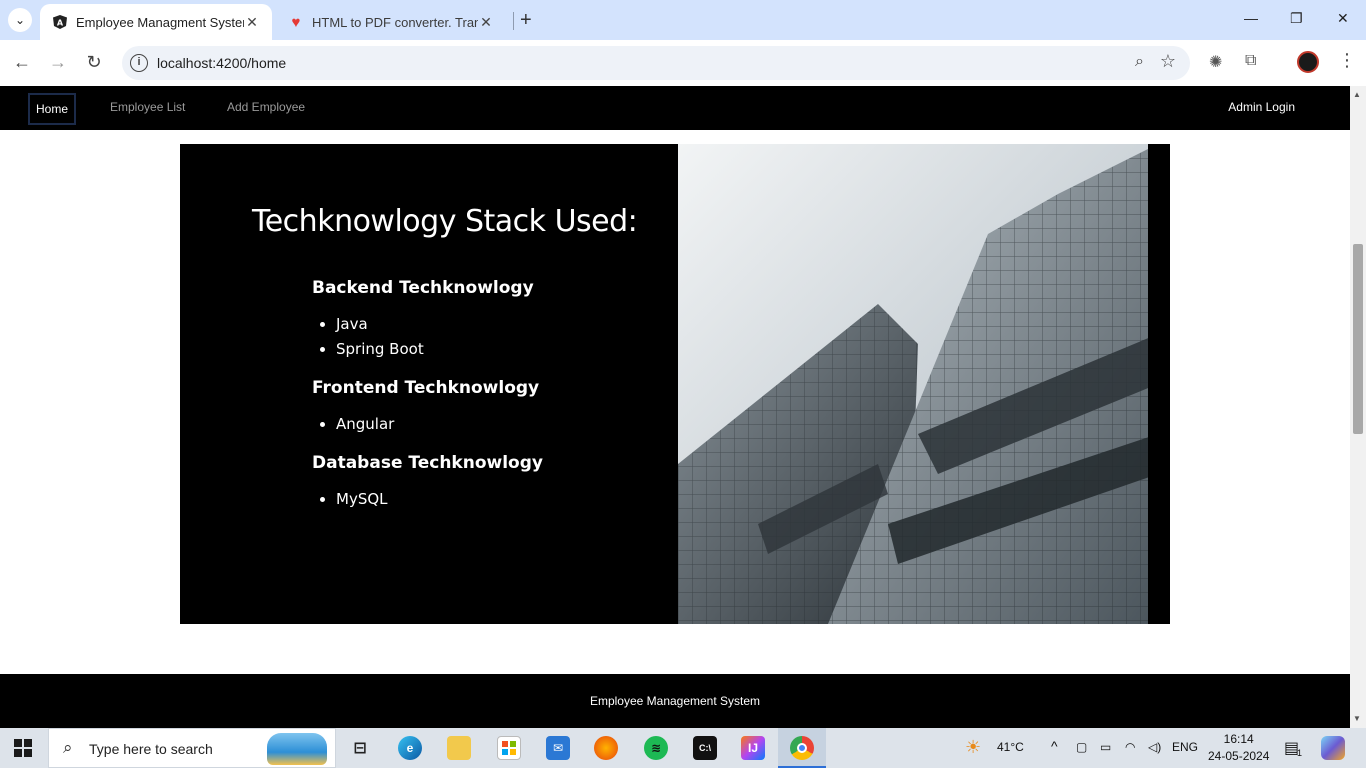  What do you see at coordinates (221, 63) in the screenshot?
I see `url-text: localhost:4200/home` at bounding box center [221, 63].